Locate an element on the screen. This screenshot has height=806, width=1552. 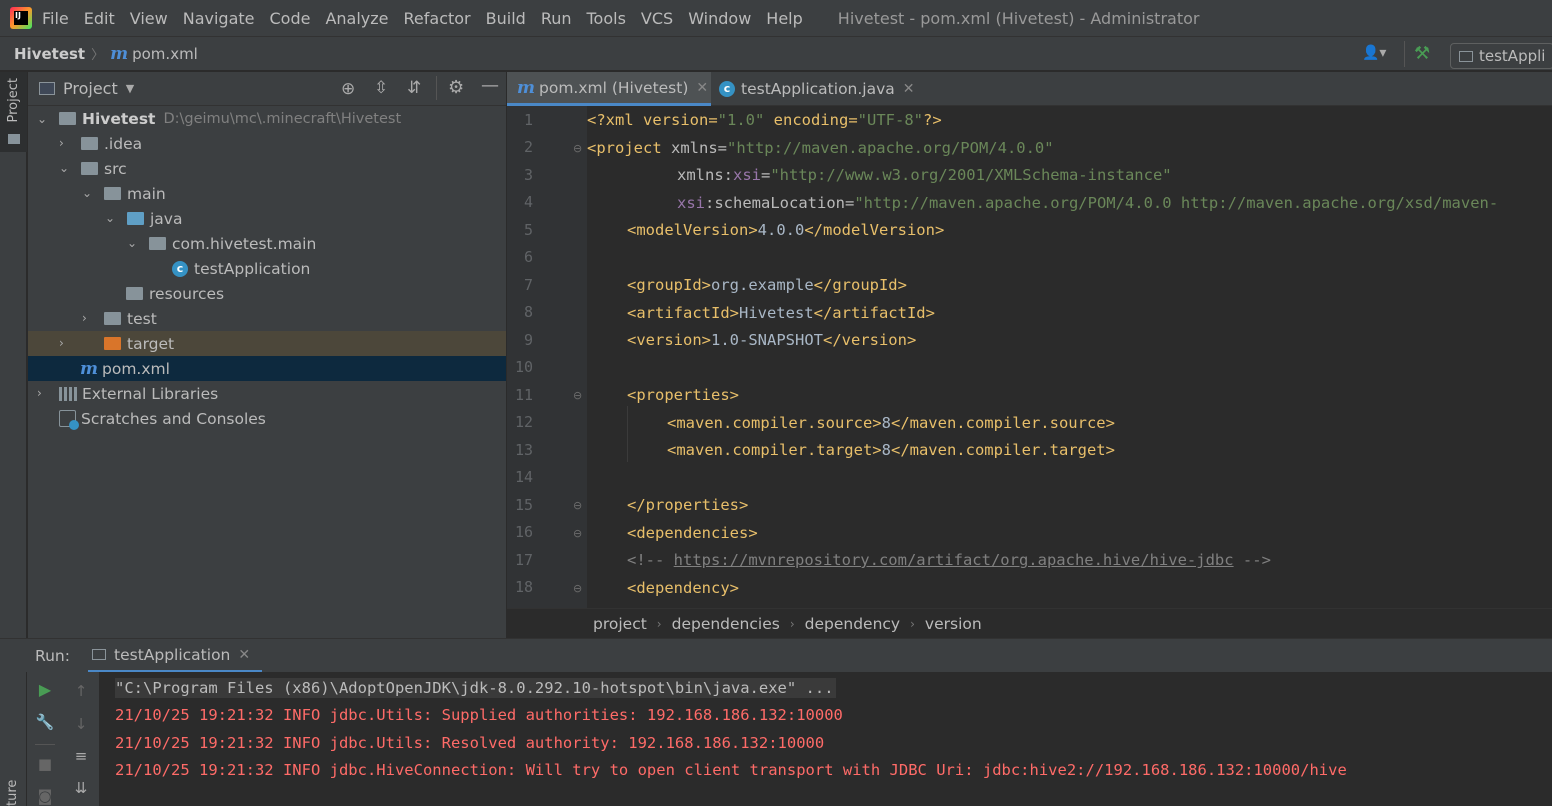
gear-icon: ⚙ is located at coordinates (456, 87).